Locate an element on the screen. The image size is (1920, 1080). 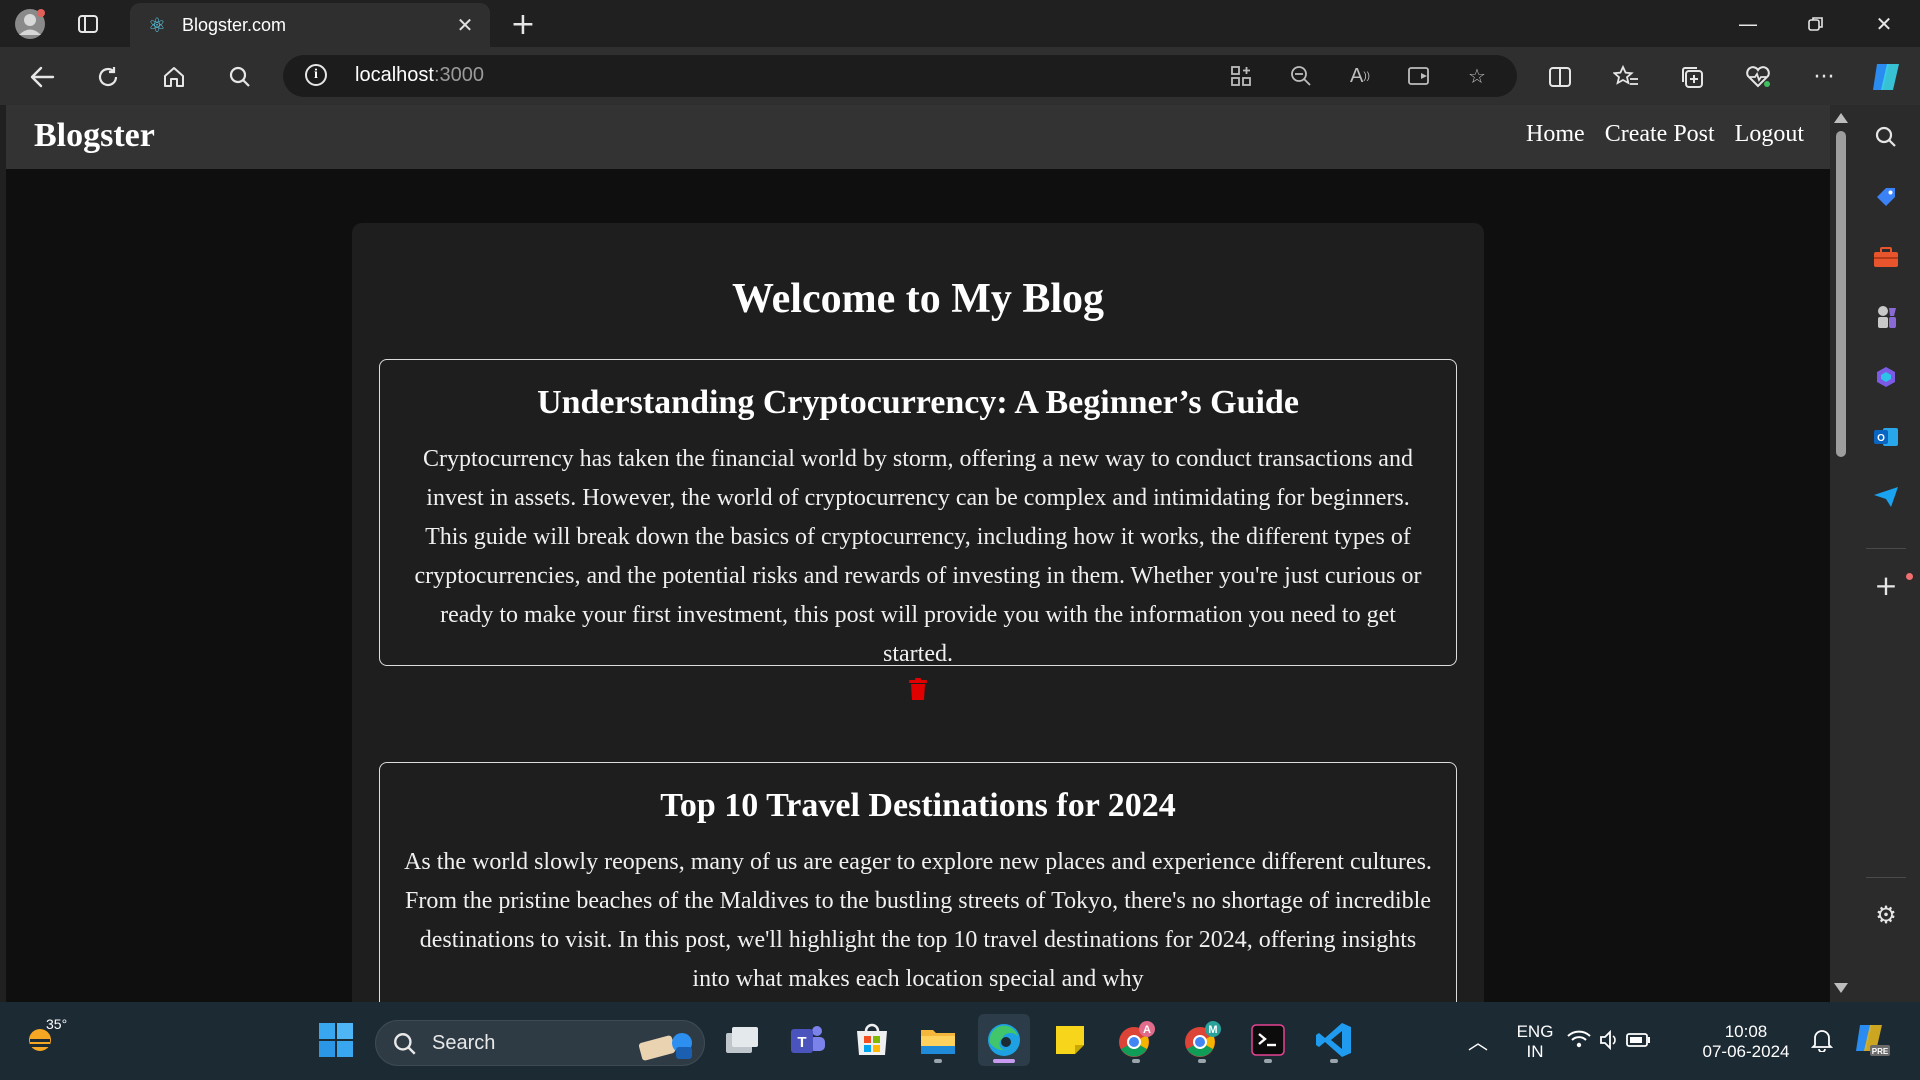
outlook-icon: O is located at coordinates (1886, 437).